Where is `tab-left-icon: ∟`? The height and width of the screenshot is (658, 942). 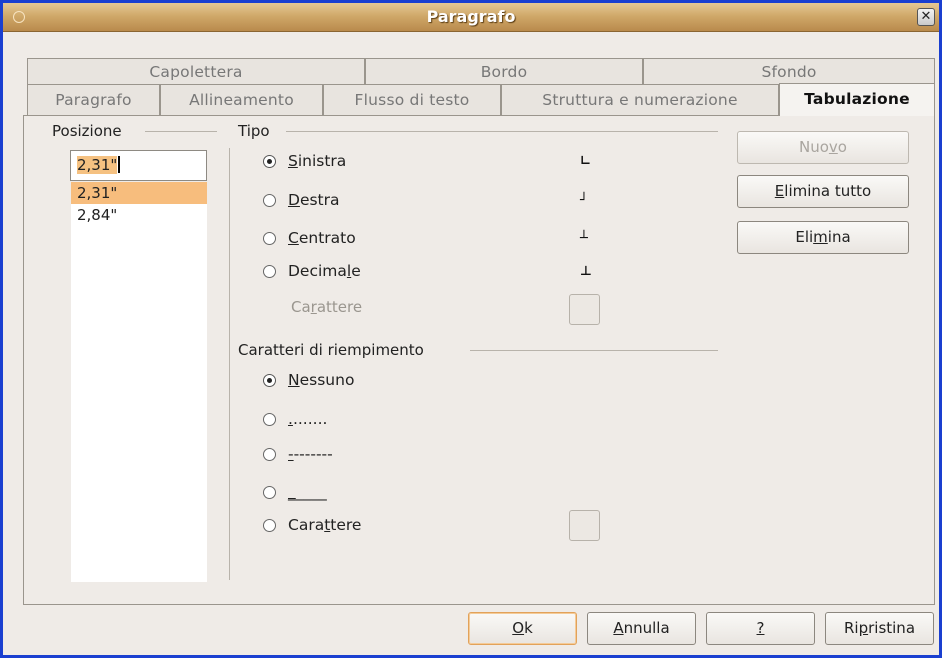 tab-left-icon: ∟ is located at coordinates (585, 161).